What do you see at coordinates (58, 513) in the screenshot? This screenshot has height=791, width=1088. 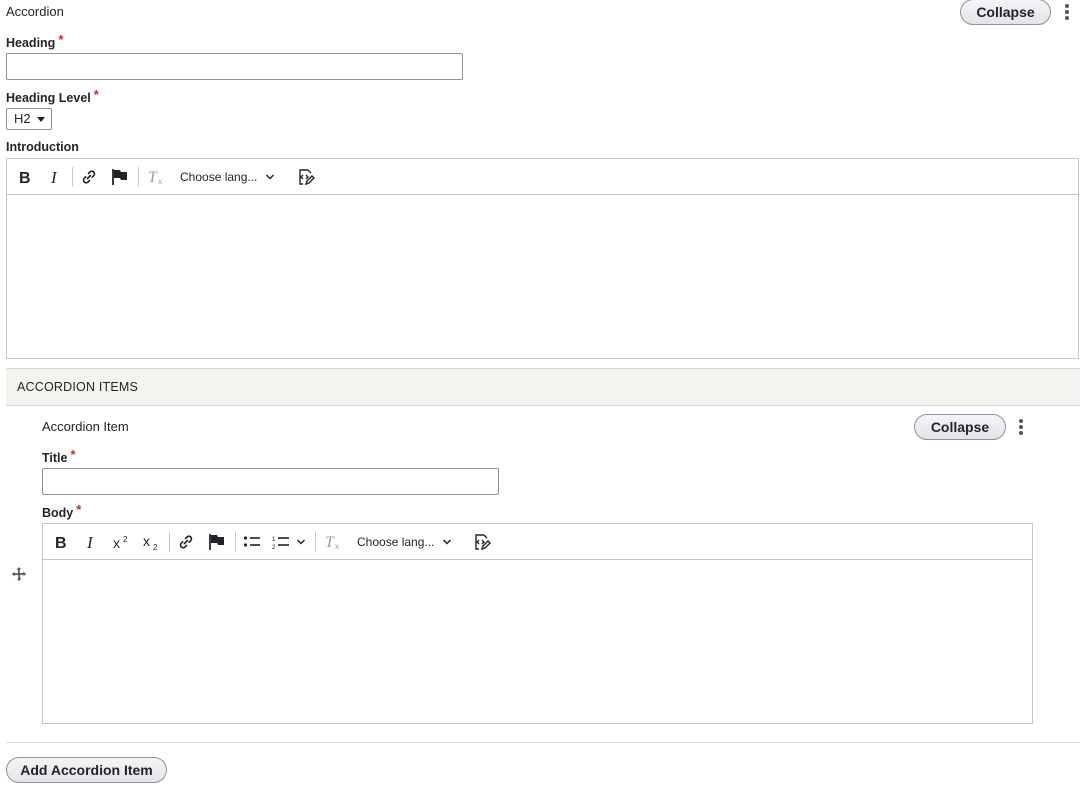 I see `body-label-text: Body` at bounding box center [58, 513].